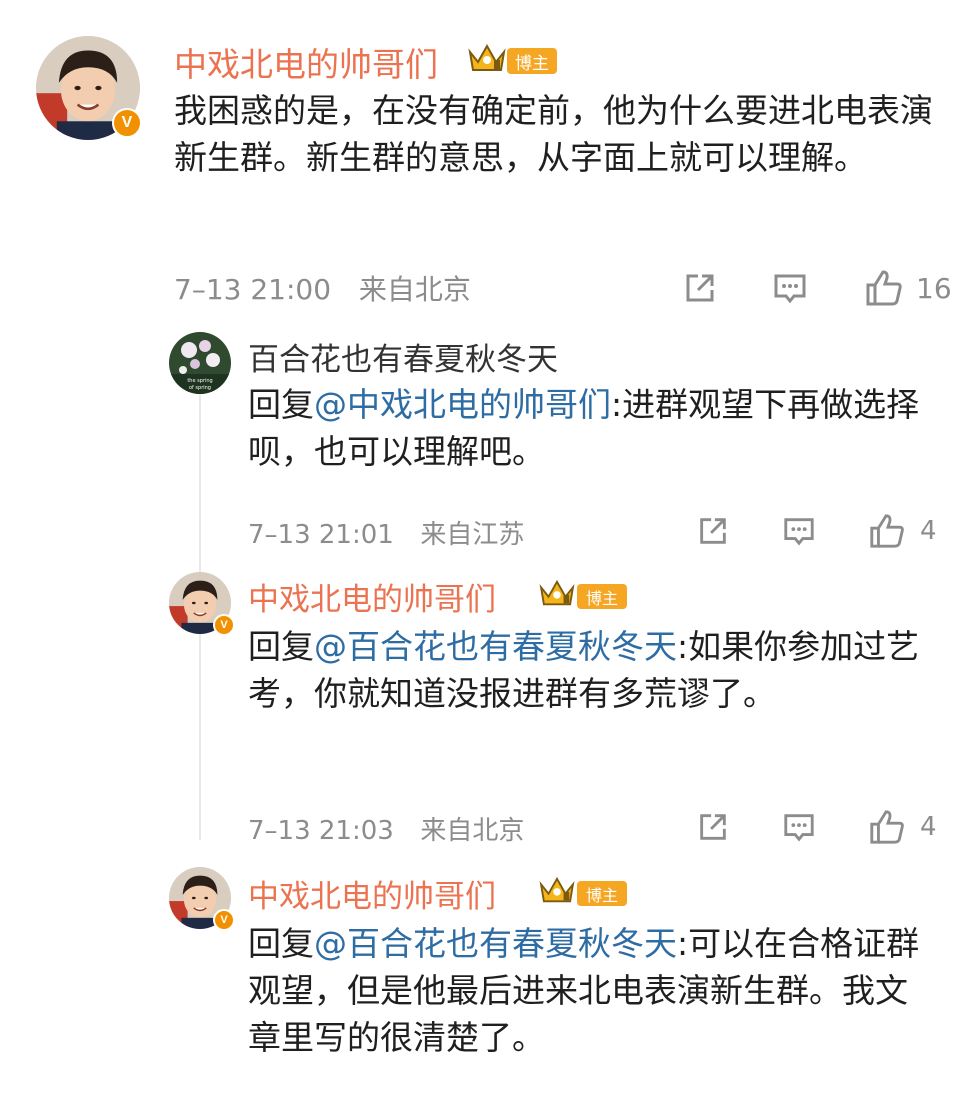  I want to click on reply-mention-link: @中戏北电的帅哥们, so click(462, 404).